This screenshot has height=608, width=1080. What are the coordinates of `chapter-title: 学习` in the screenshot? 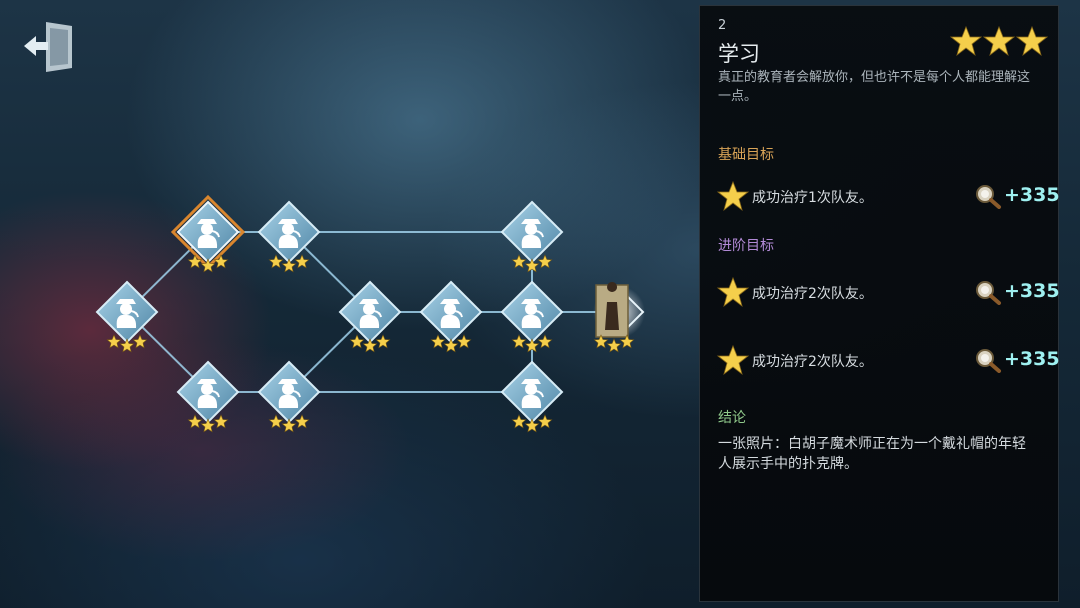 It's located at (739, 54).